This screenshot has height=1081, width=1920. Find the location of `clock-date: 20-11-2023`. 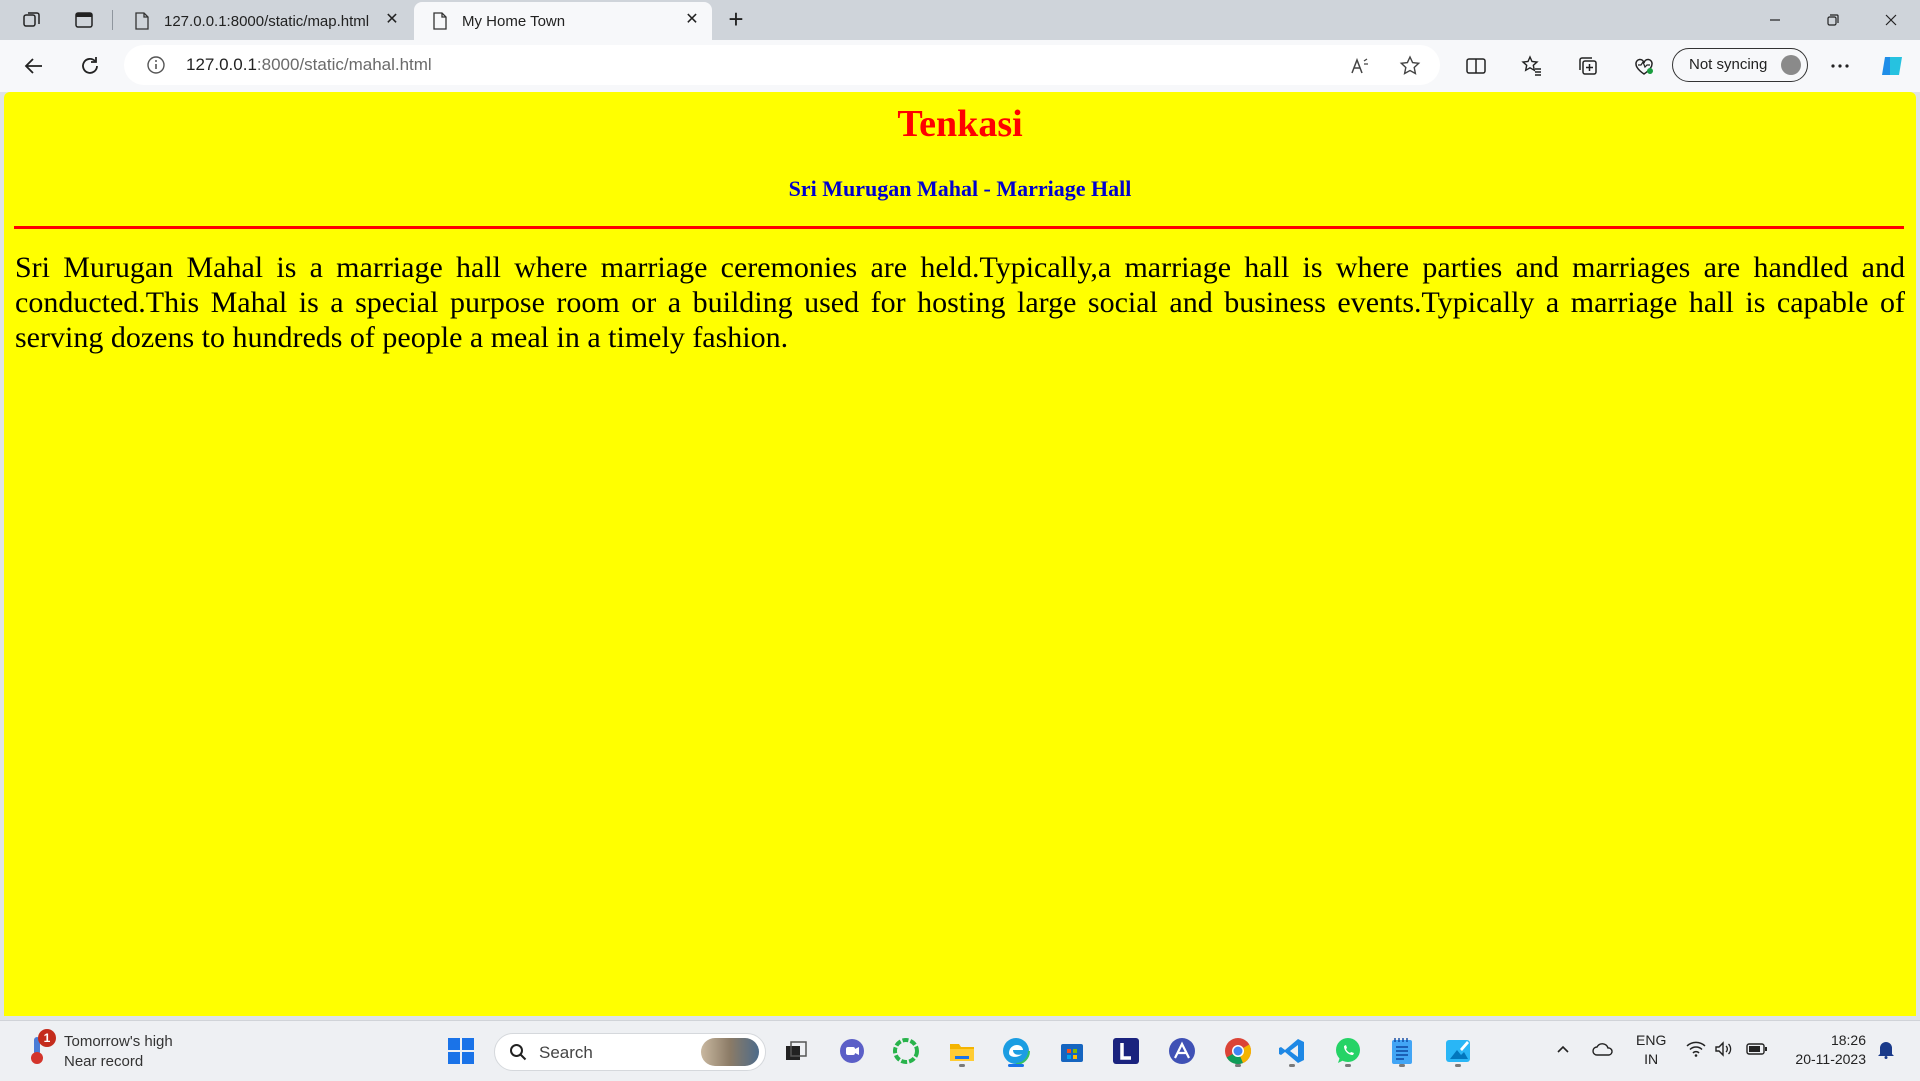

clock-date: 20-11-2023 is located at coordinates (1830, 1059).